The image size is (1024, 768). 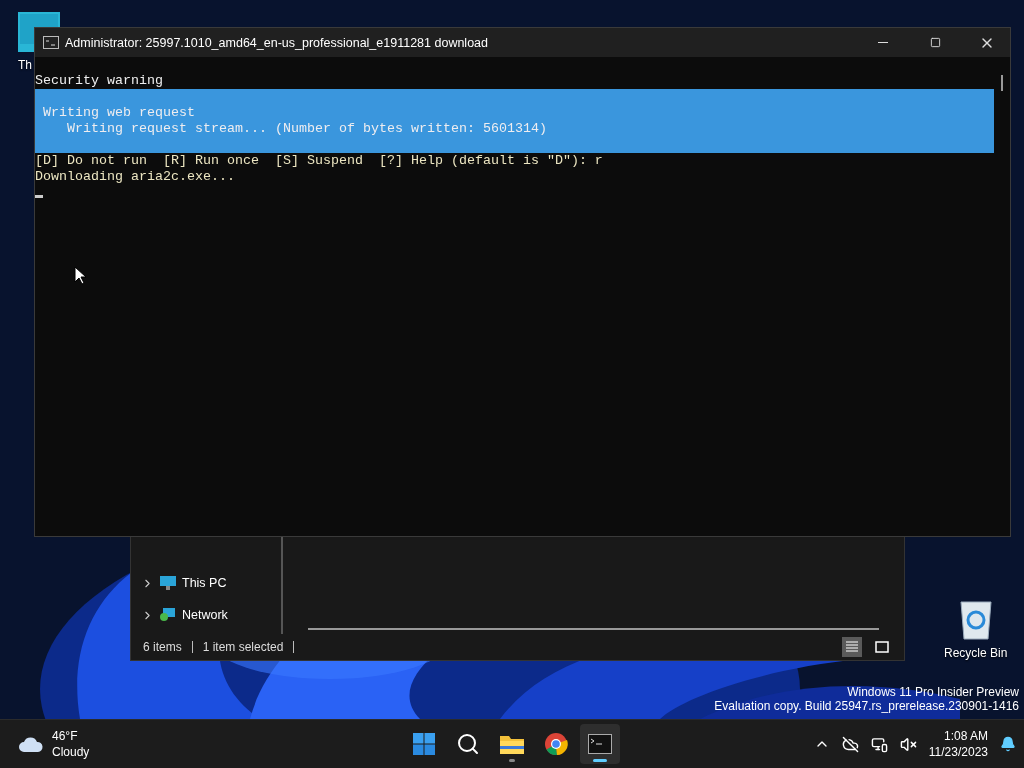 What do you see at coordinates (882, 647) in the screenshot?
I see `window-icon` at bounding box center [882, 647].